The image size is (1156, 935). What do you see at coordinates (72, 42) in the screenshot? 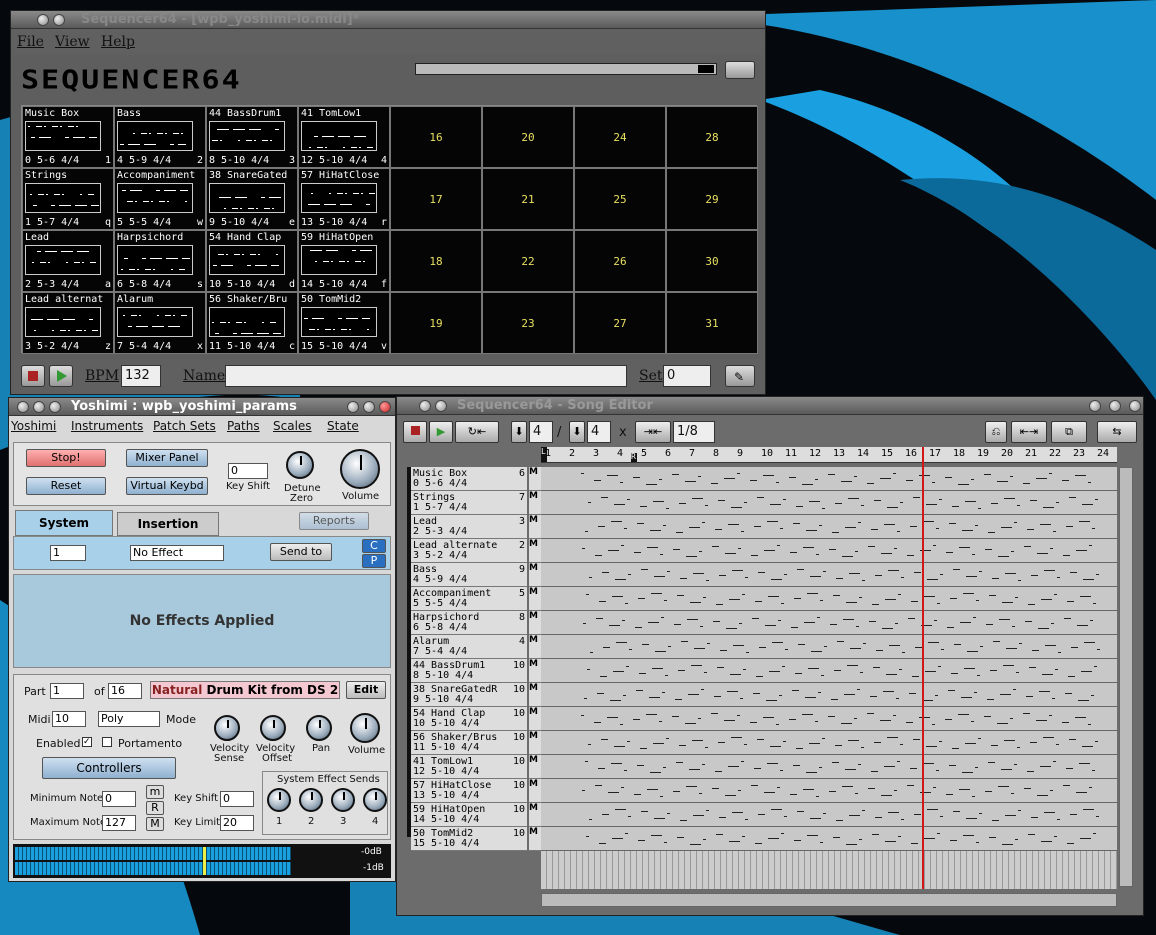
I see `menu-view: View` at bounding box center [72, 42].